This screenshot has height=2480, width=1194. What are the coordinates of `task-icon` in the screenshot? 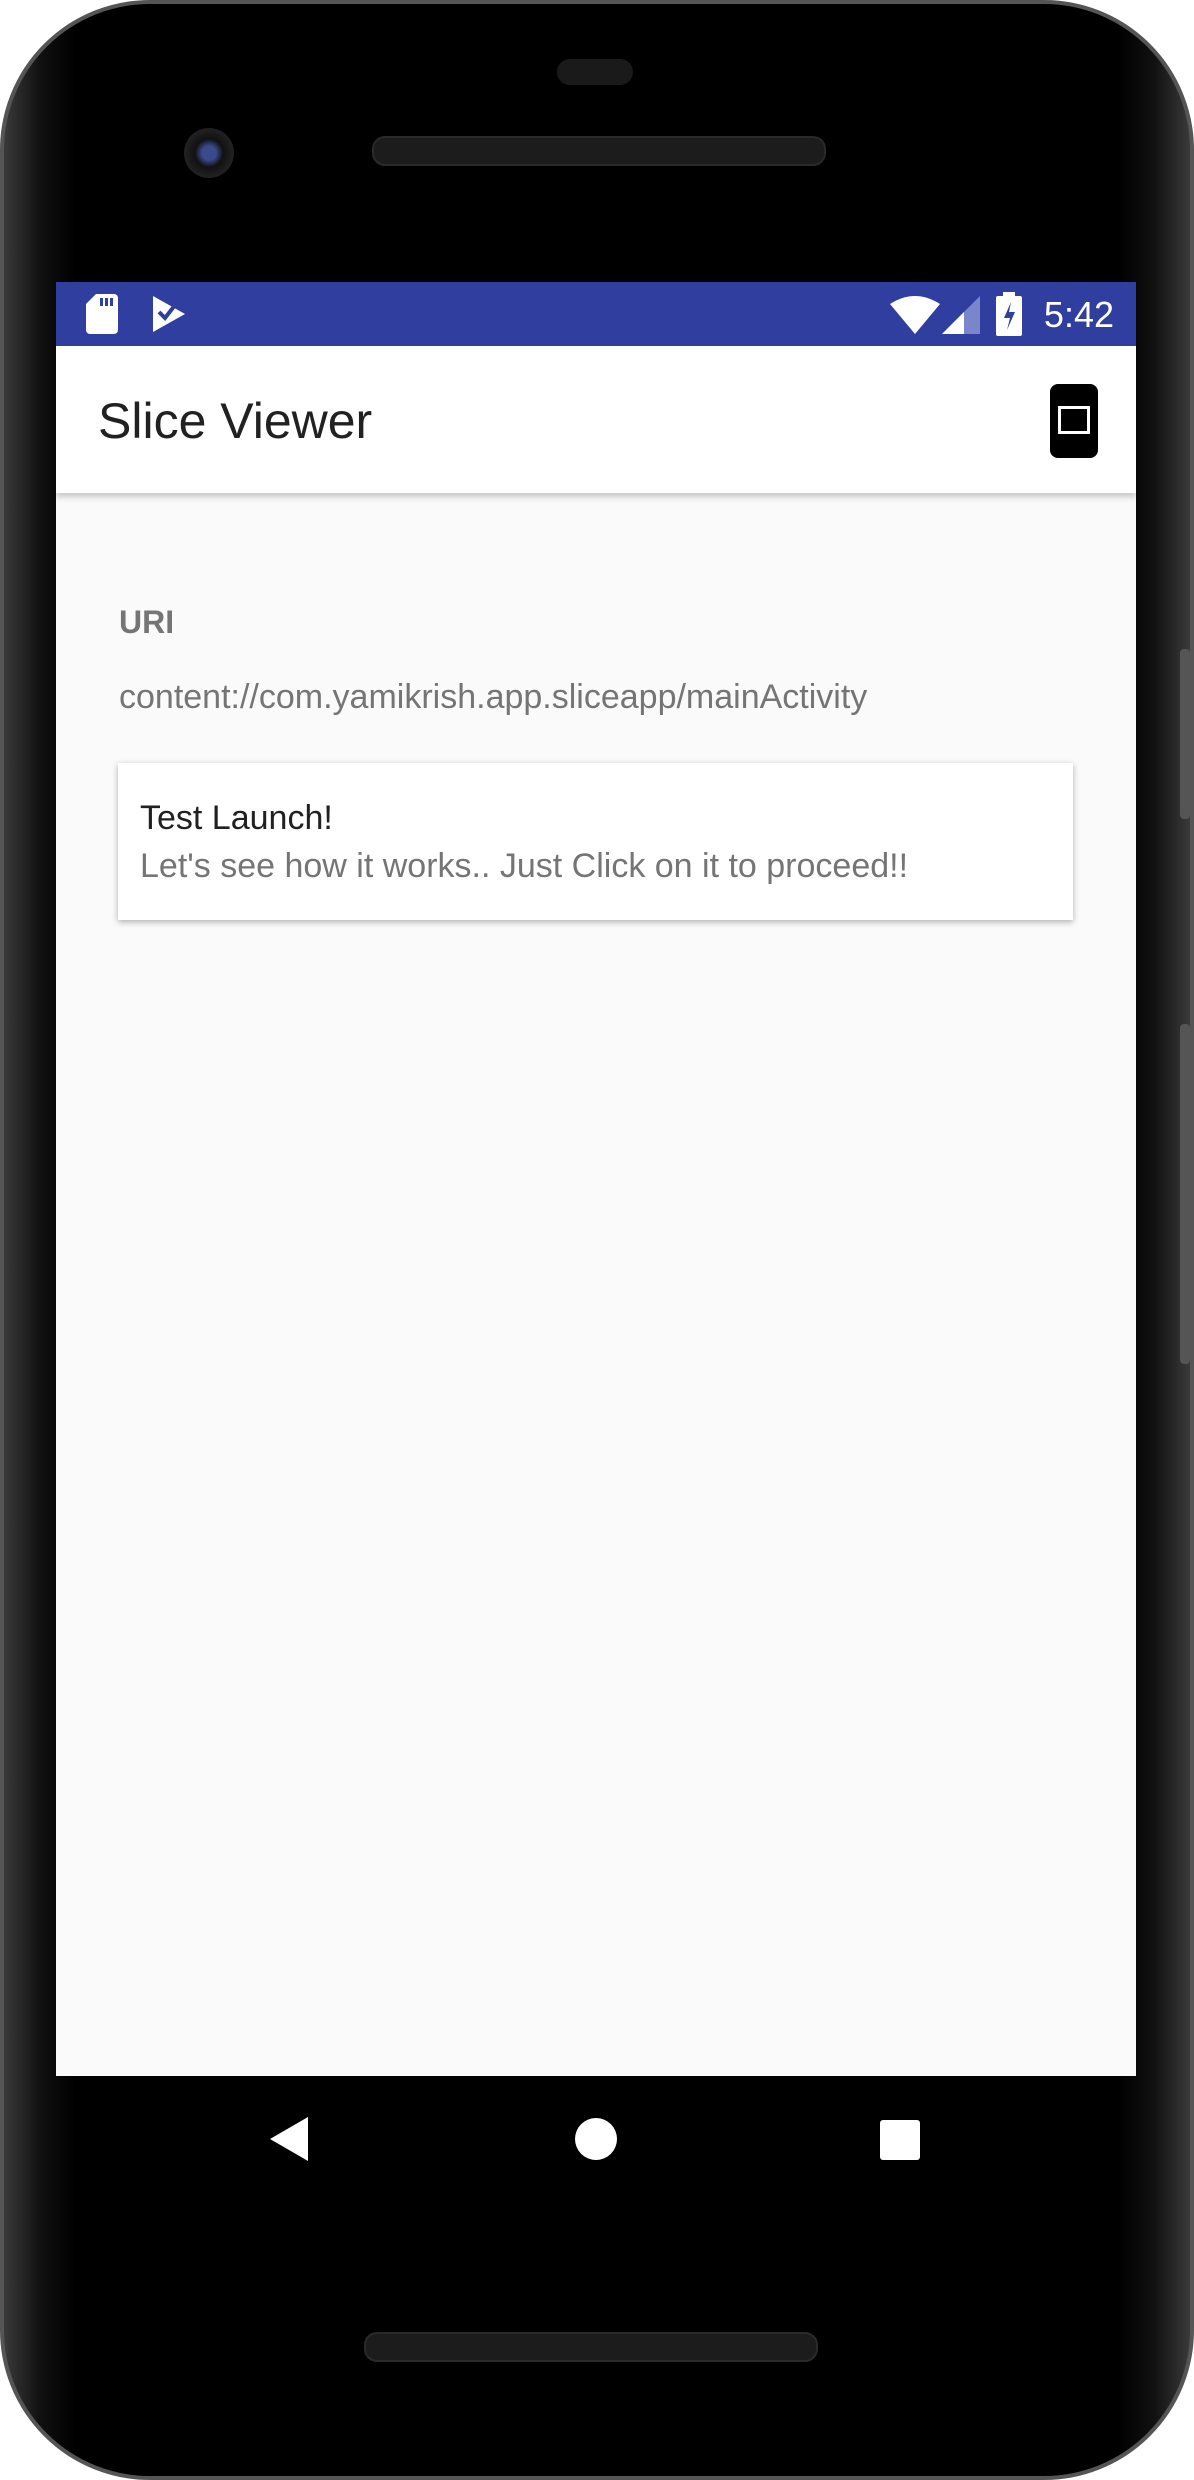 It's located at (169, 314).